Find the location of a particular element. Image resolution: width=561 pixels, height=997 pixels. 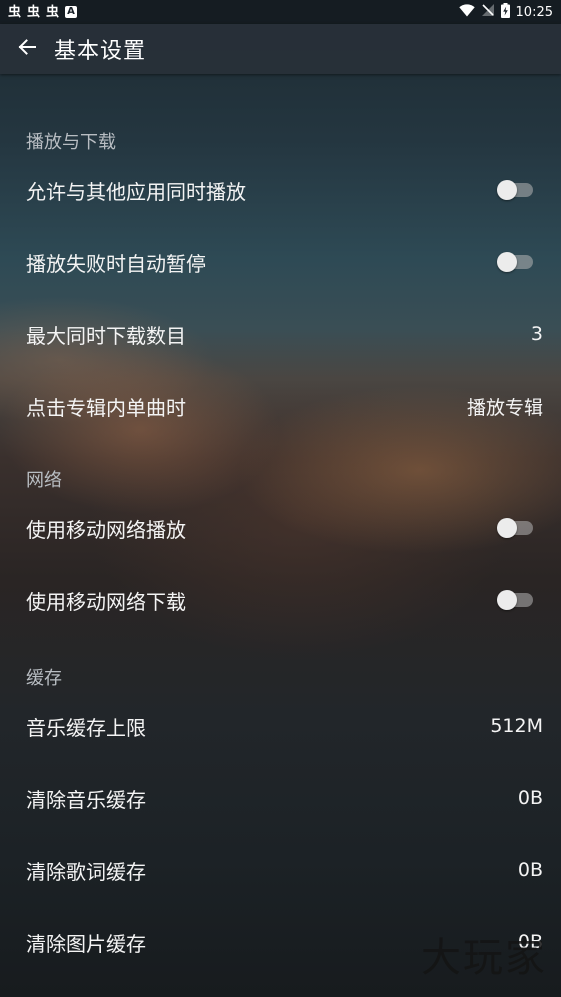

setting-label: 清除歌词缓存 is located at coordinates (86, 871).